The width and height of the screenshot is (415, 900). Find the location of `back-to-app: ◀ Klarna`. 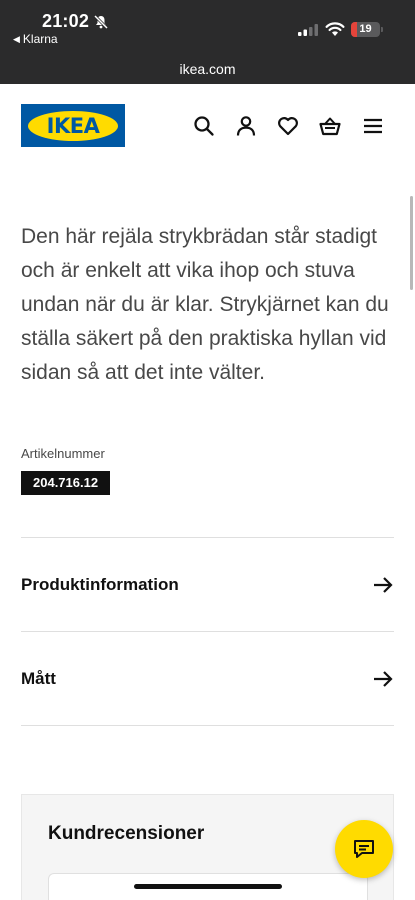

back-to-app: ◀ Klarna is located at coordinates (35, 39).